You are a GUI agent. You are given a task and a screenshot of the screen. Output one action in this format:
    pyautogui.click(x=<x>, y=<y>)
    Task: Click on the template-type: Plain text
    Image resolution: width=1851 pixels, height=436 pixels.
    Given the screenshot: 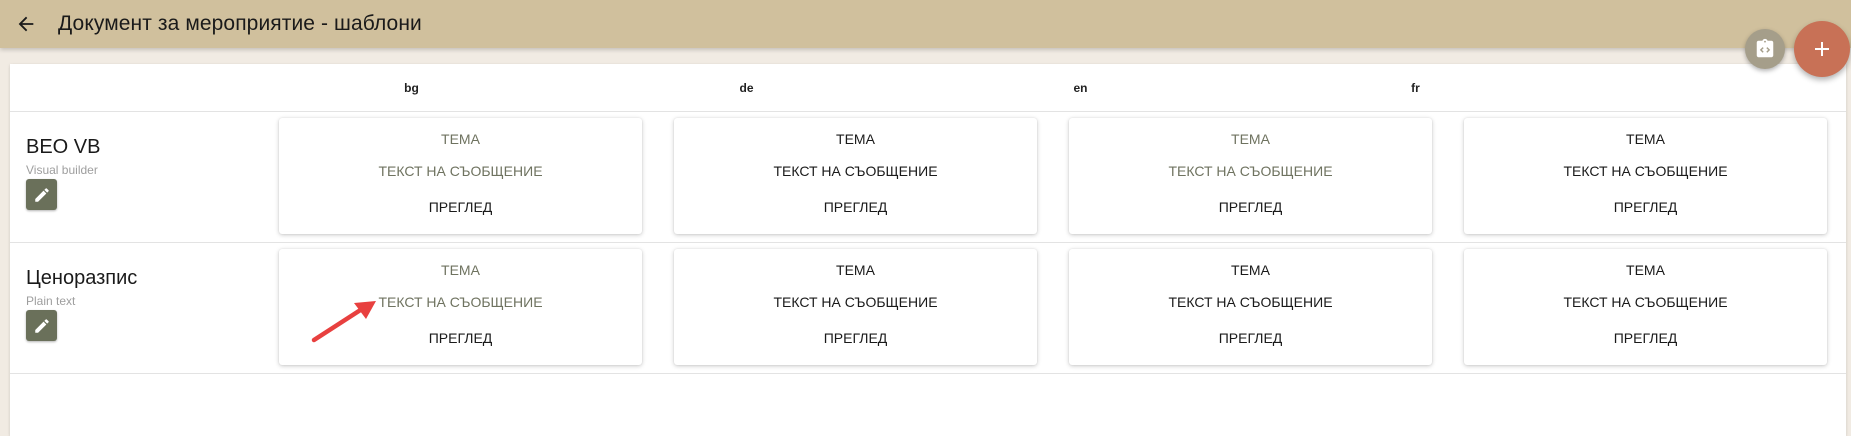 What is the action you would take?
    pyautogui.click(x=51, y=301)
    